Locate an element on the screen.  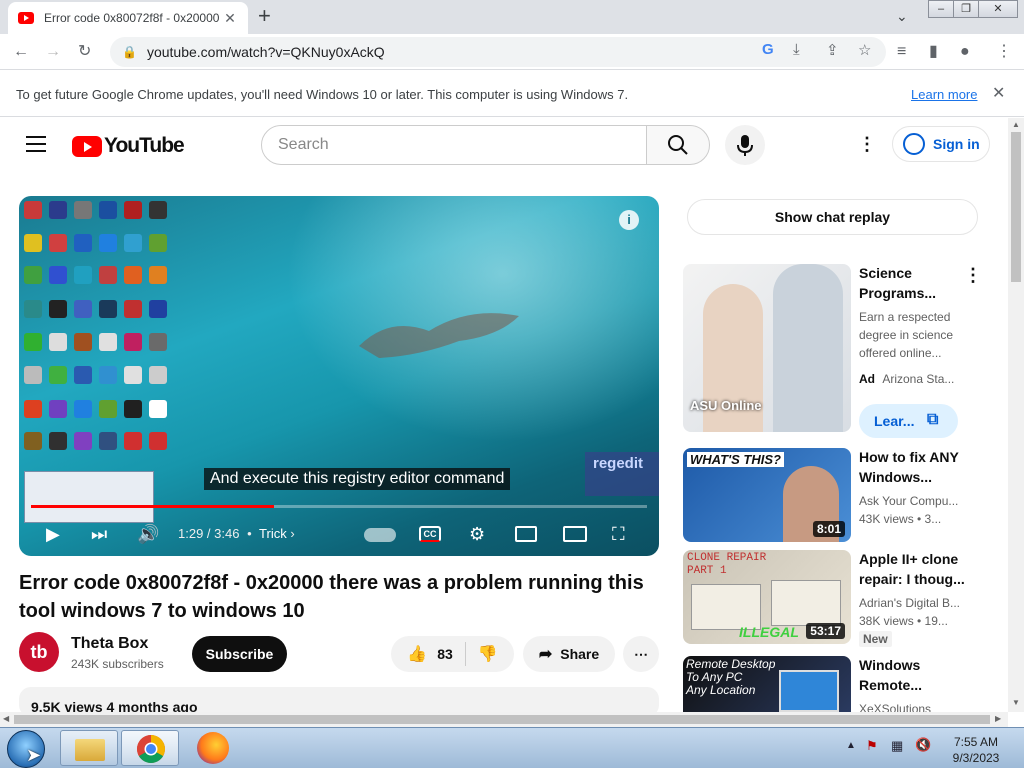
vertical-scrollbar: ▲ ▼ is located at coordinates (1016, 415).